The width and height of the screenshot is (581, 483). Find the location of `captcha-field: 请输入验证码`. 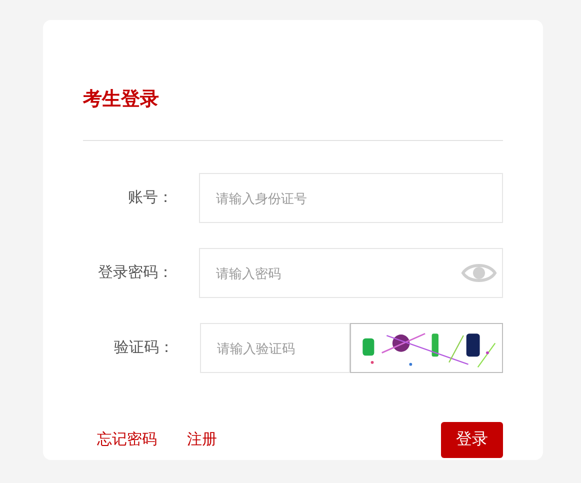

captcha-field: 请输入验证码 is located at coordinates (275, 348).